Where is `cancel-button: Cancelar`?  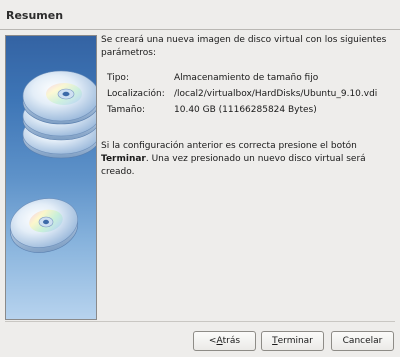
cancel-button: Cancelar is located at coordinates (362, 341).